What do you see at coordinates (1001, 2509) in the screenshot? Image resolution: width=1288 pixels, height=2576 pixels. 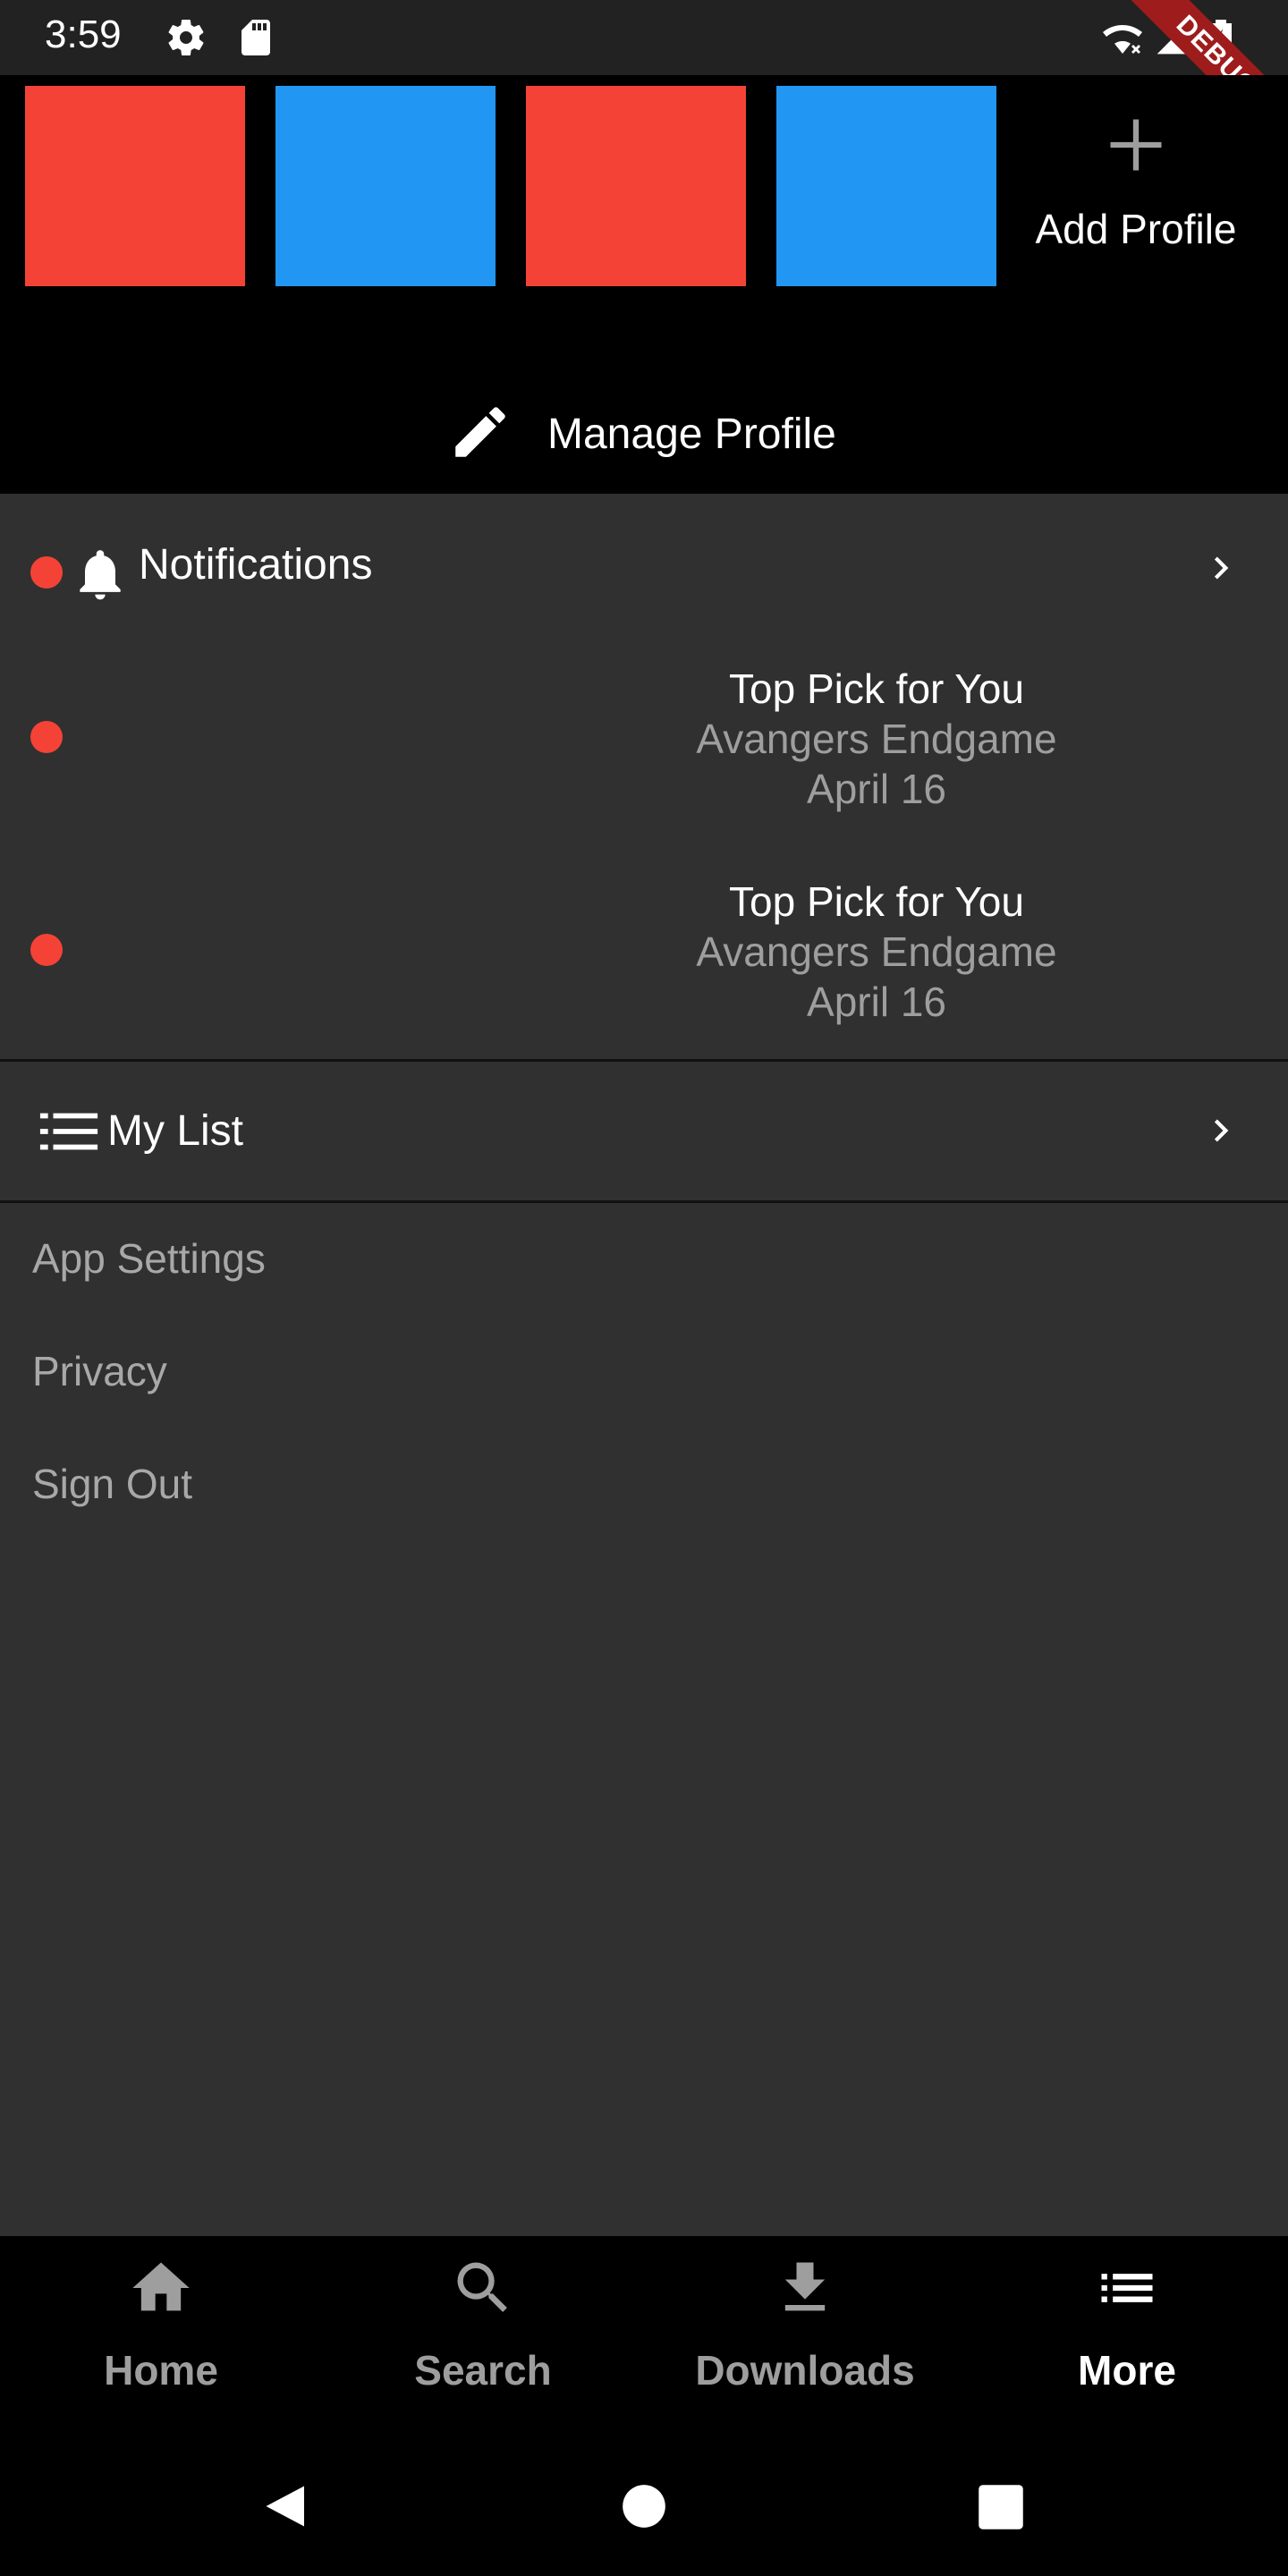 I see `recents-square-icon` at bounding box center [1001, 2509].